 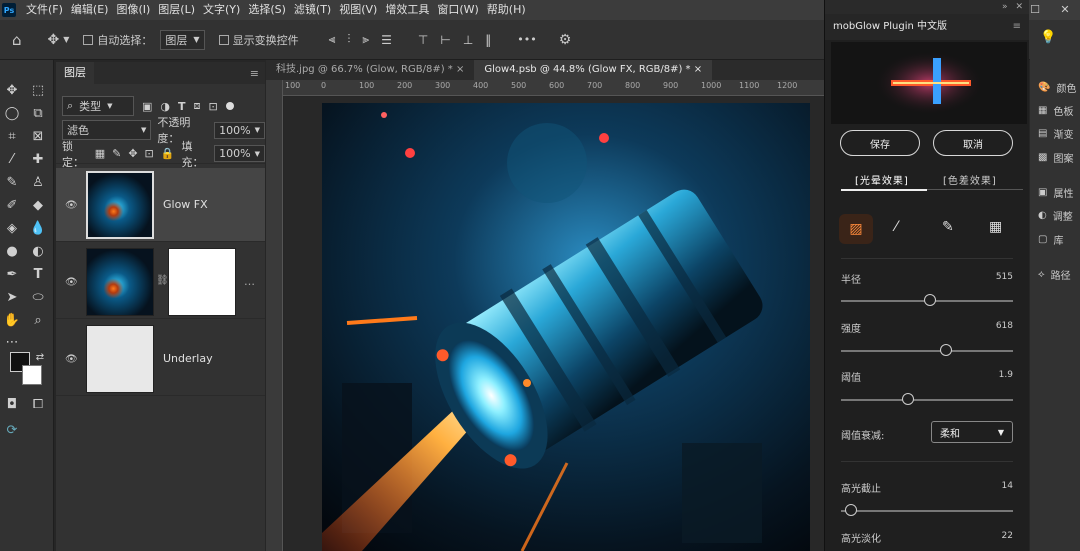 What do you see at coordinates (38, 251) in the screenshot?
I see `sponge-icon: ◐` at bounding box center [38, 251].